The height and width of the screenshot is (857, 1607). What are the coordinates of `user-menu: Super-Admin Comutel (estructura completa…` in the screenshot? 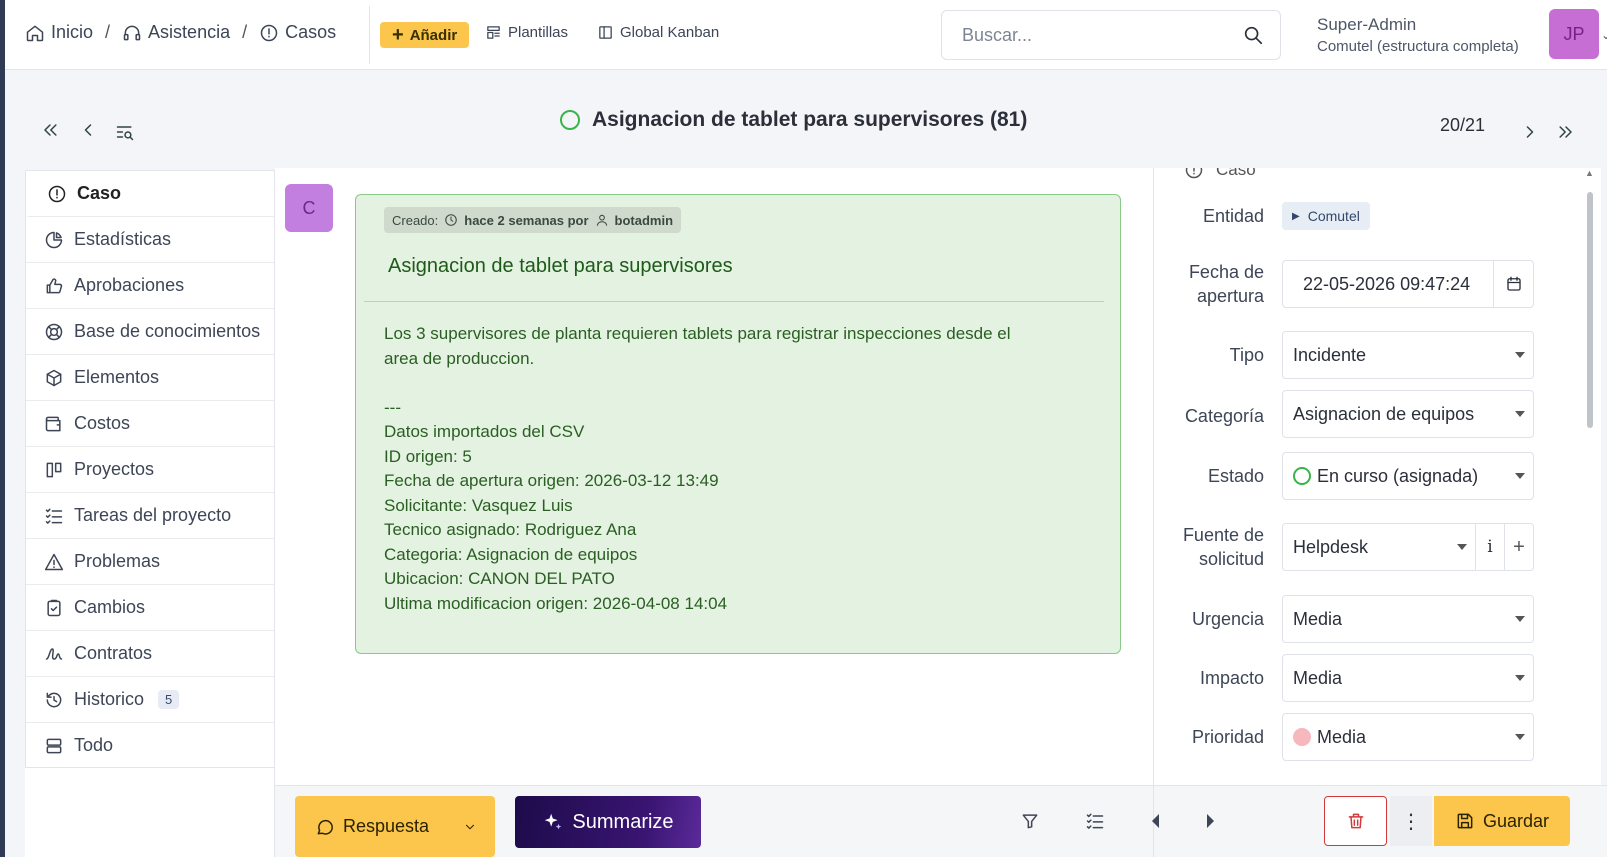 It's located at (1418, 36).